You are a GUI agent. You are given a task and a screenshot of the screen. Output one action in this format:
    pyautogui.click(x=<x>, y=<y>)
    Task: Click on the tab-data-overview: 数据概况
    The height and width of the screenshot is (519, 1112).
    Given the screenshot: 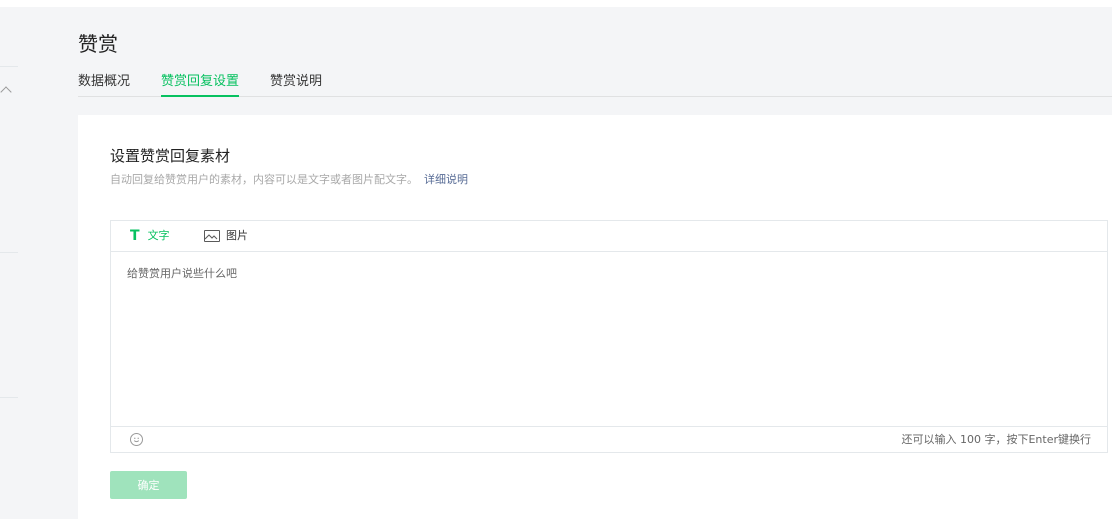 What is the action you would take?
    pyautogui.click(x=104, y=84)
    